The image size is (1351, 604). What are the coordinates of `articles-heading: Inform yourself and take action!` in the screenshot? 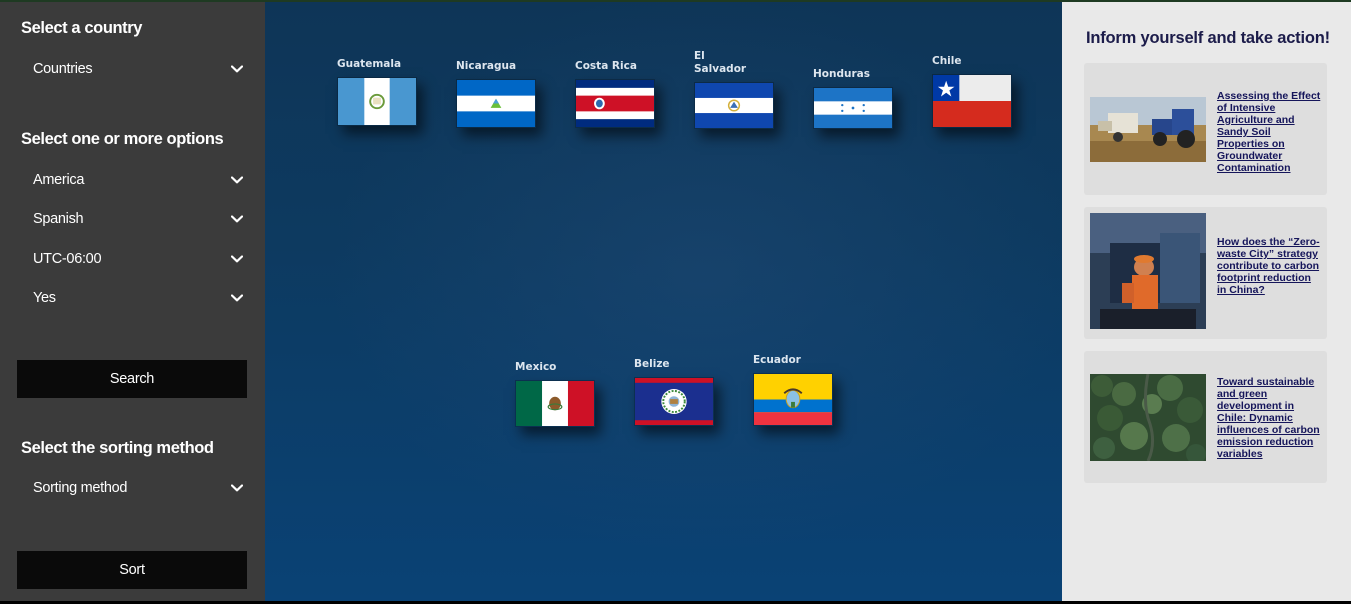 It's located at (1208, 38).